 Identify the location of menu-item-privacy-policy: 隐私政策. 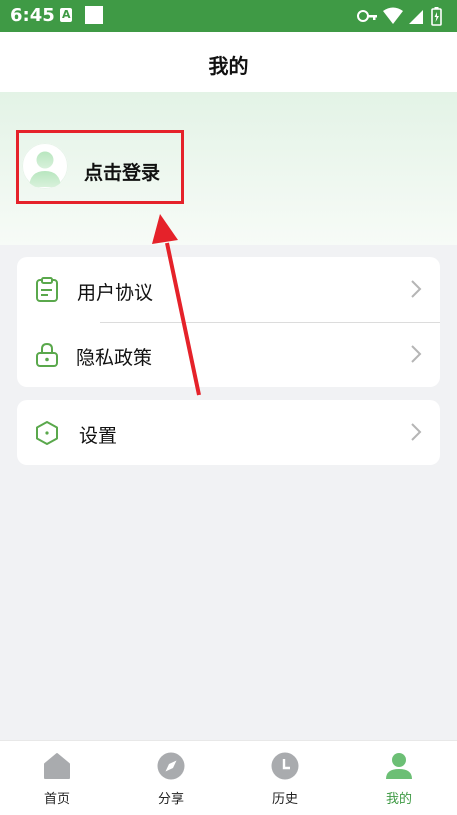
(228, 354).